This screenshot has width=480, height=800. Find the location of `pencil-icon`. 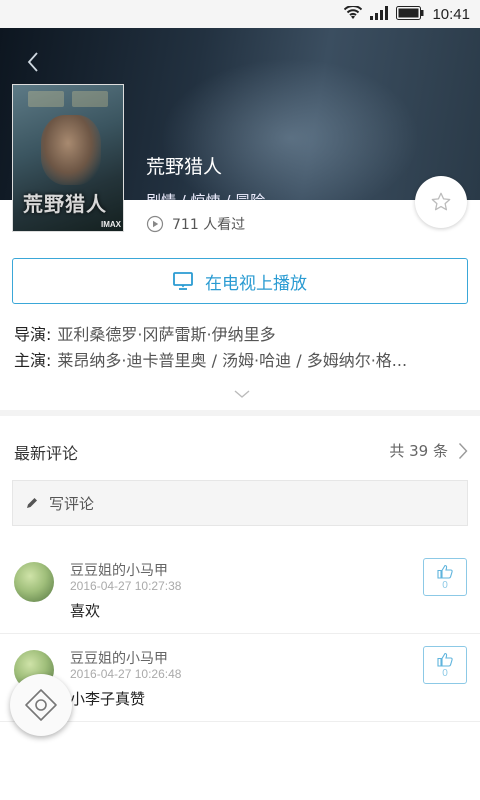

pencil-icon is located at coordinates (32, 503).